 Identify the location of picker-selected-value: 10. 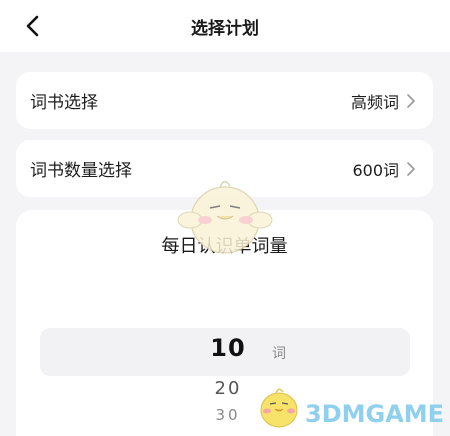
(228, 348).